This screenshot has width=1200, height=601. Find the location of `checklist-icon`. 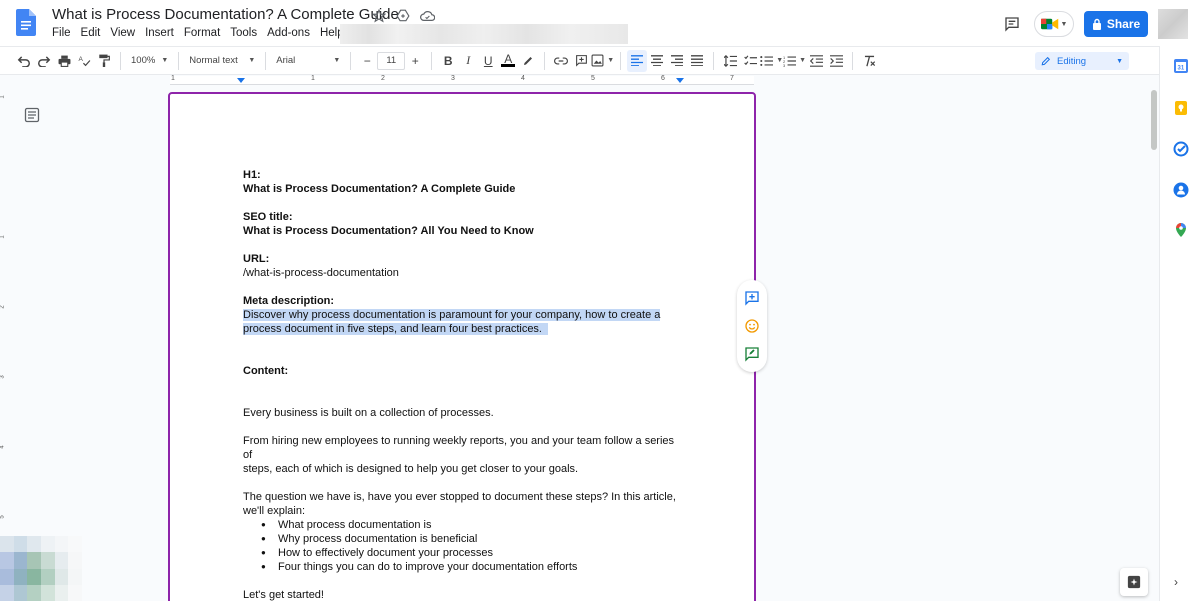

checklist-icon is located at coordinates (750, 61).